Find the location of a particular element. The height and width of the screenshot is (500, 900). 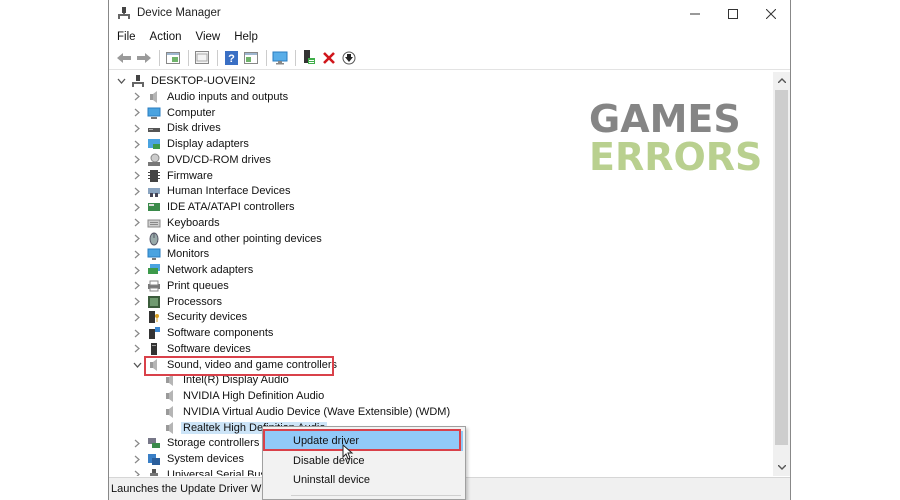

device-manager-app-icon is located at coordinates (124, 13).